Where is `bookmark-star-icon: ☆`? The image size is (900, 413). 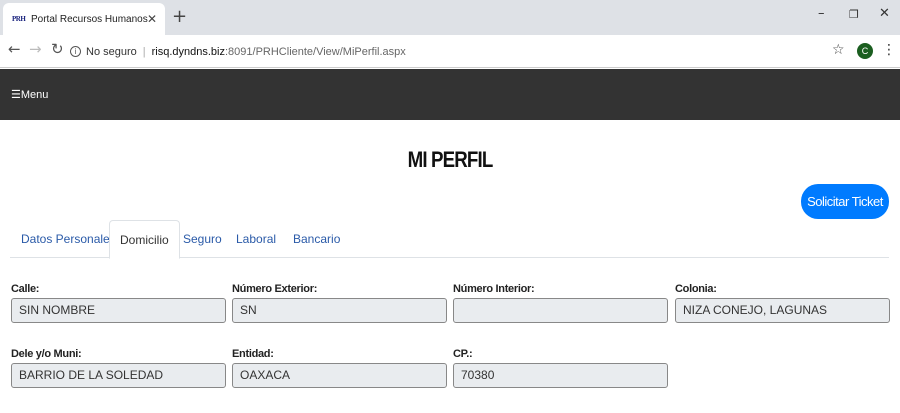
bookmark-star-icon: ☆ is located at coordinates (838, 50).